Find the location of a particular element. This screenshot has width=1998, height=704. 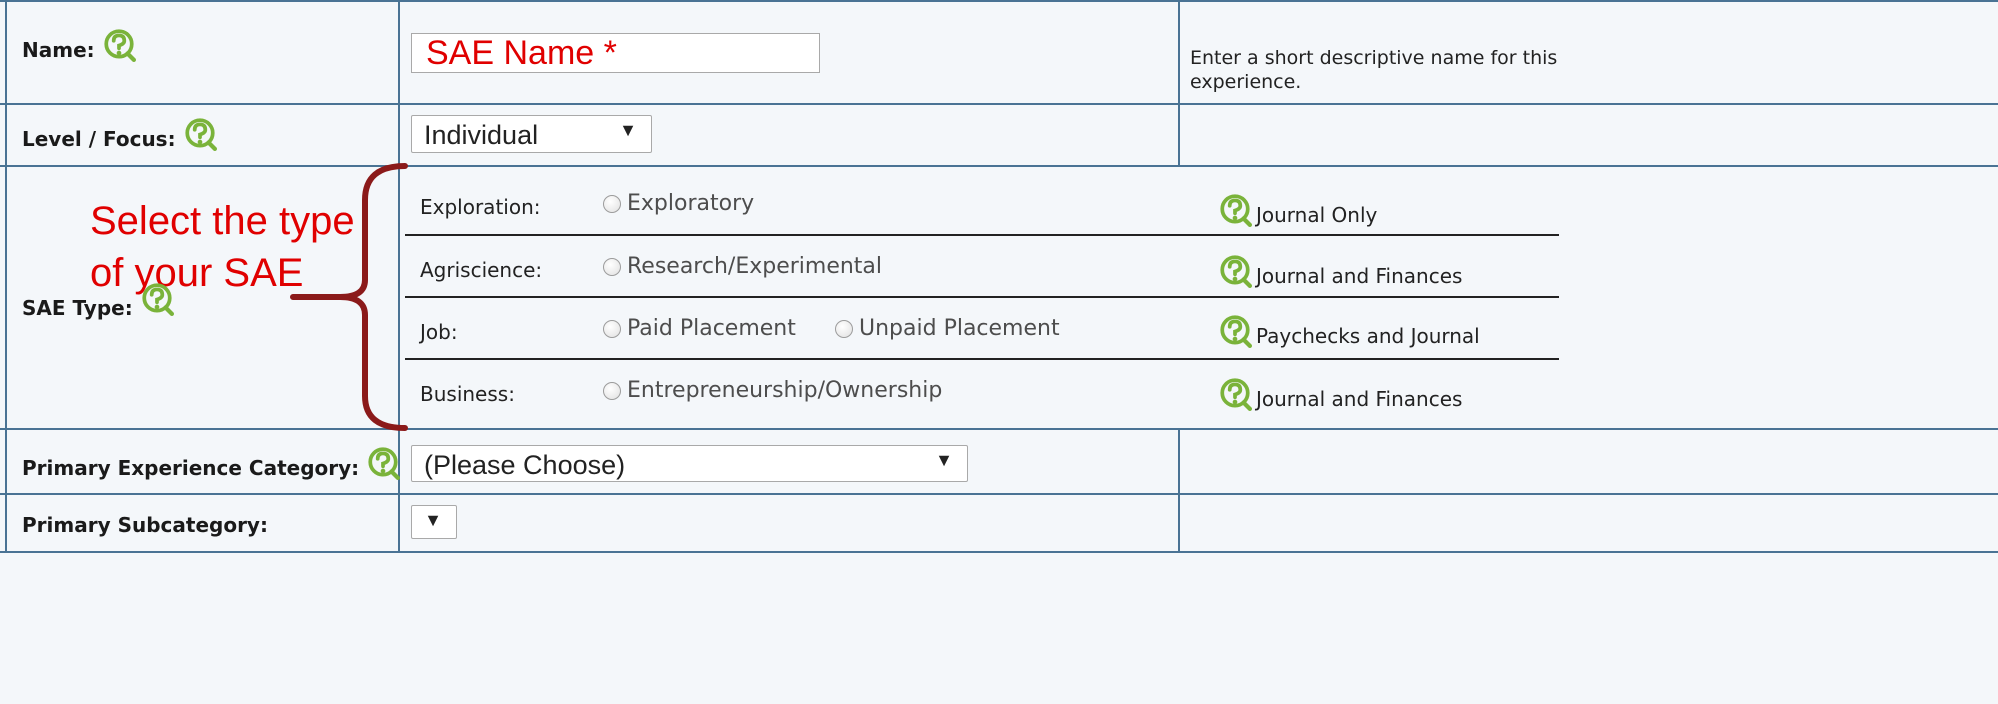

primary-category-label-wrap: Primary Experience Category: is located at coordinates (211, 468).